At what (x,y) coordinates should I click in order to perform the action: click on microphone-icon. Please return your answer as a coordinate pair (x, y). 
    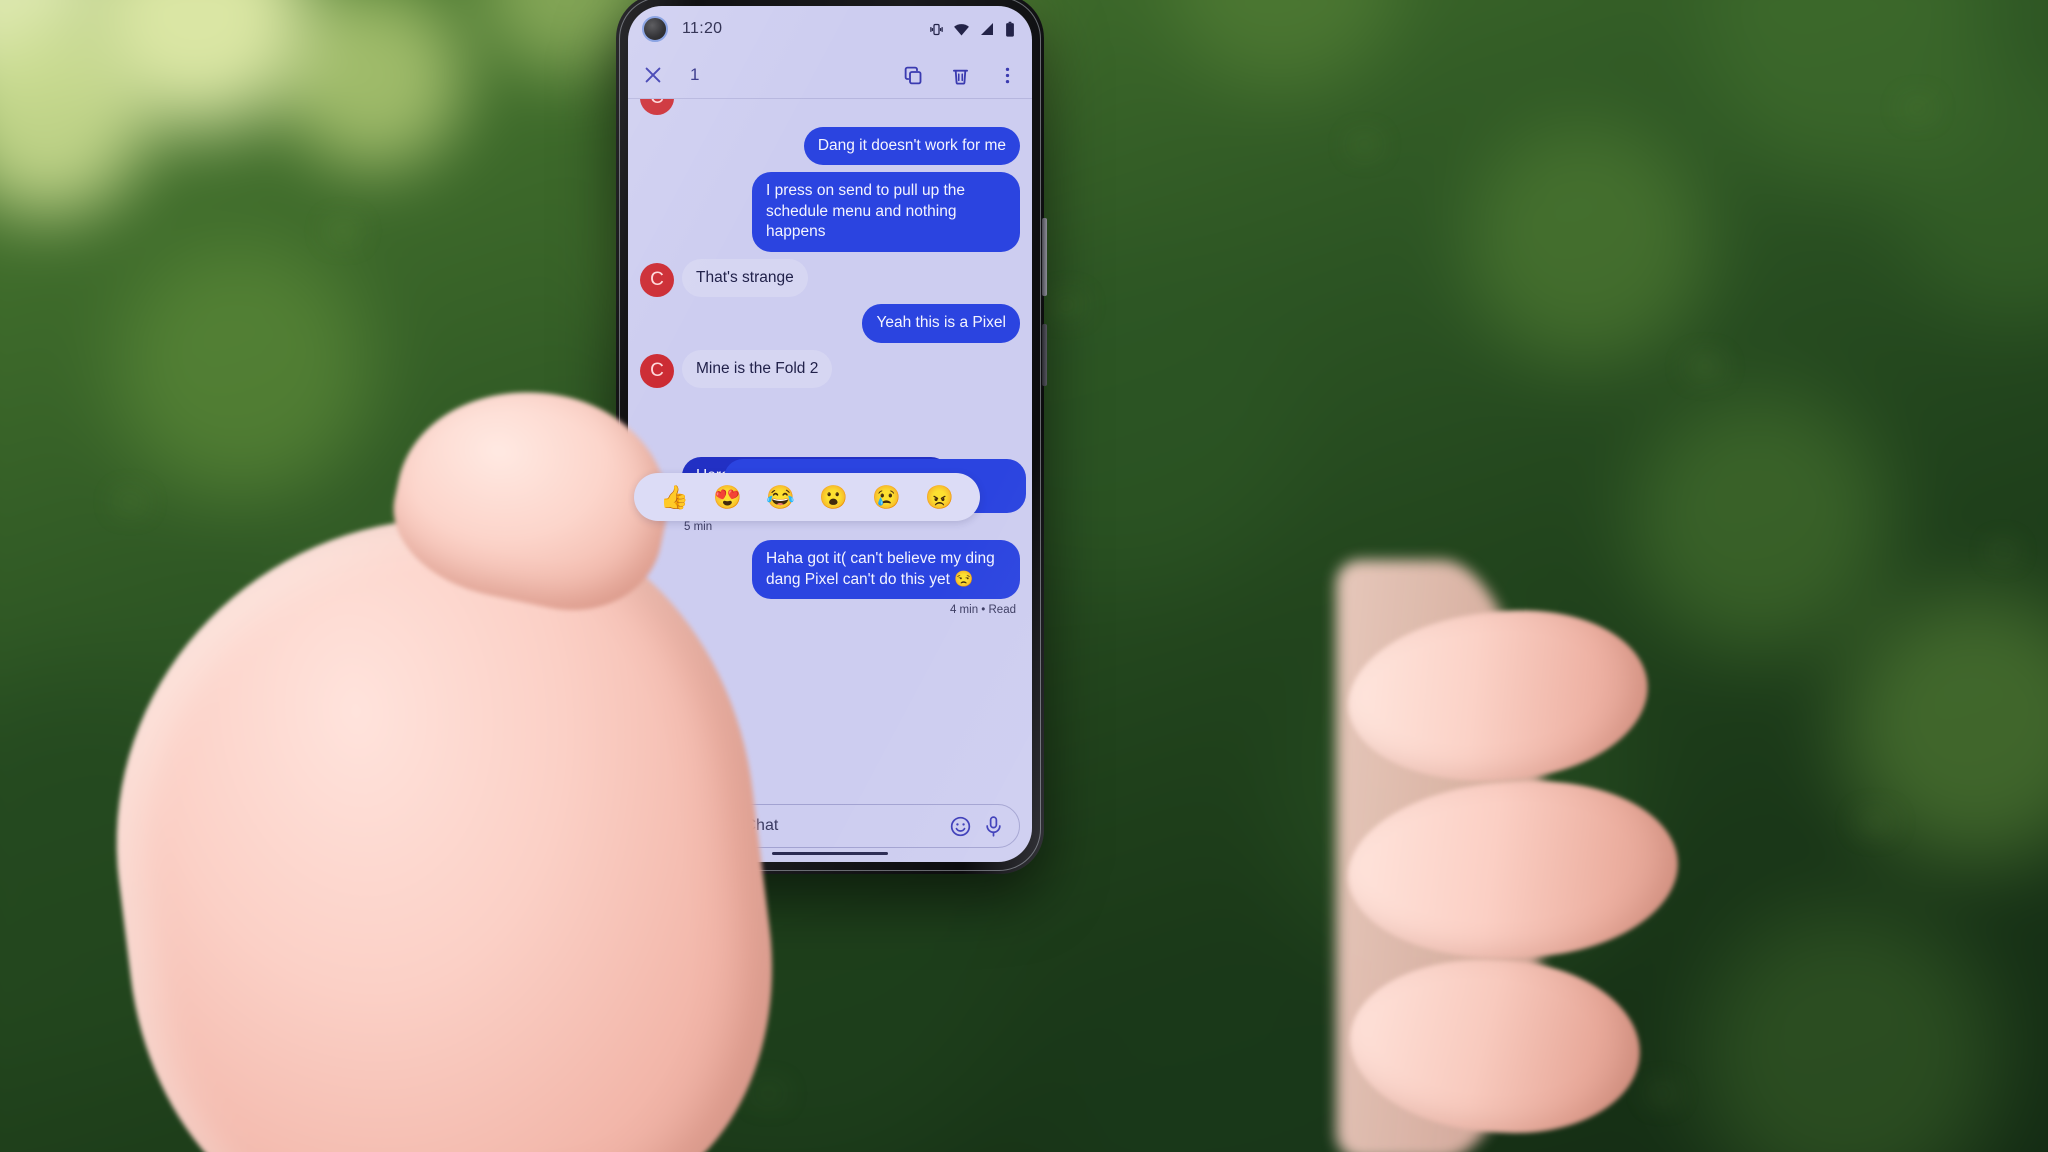
    Looking at the image, I should click on (993, 826).